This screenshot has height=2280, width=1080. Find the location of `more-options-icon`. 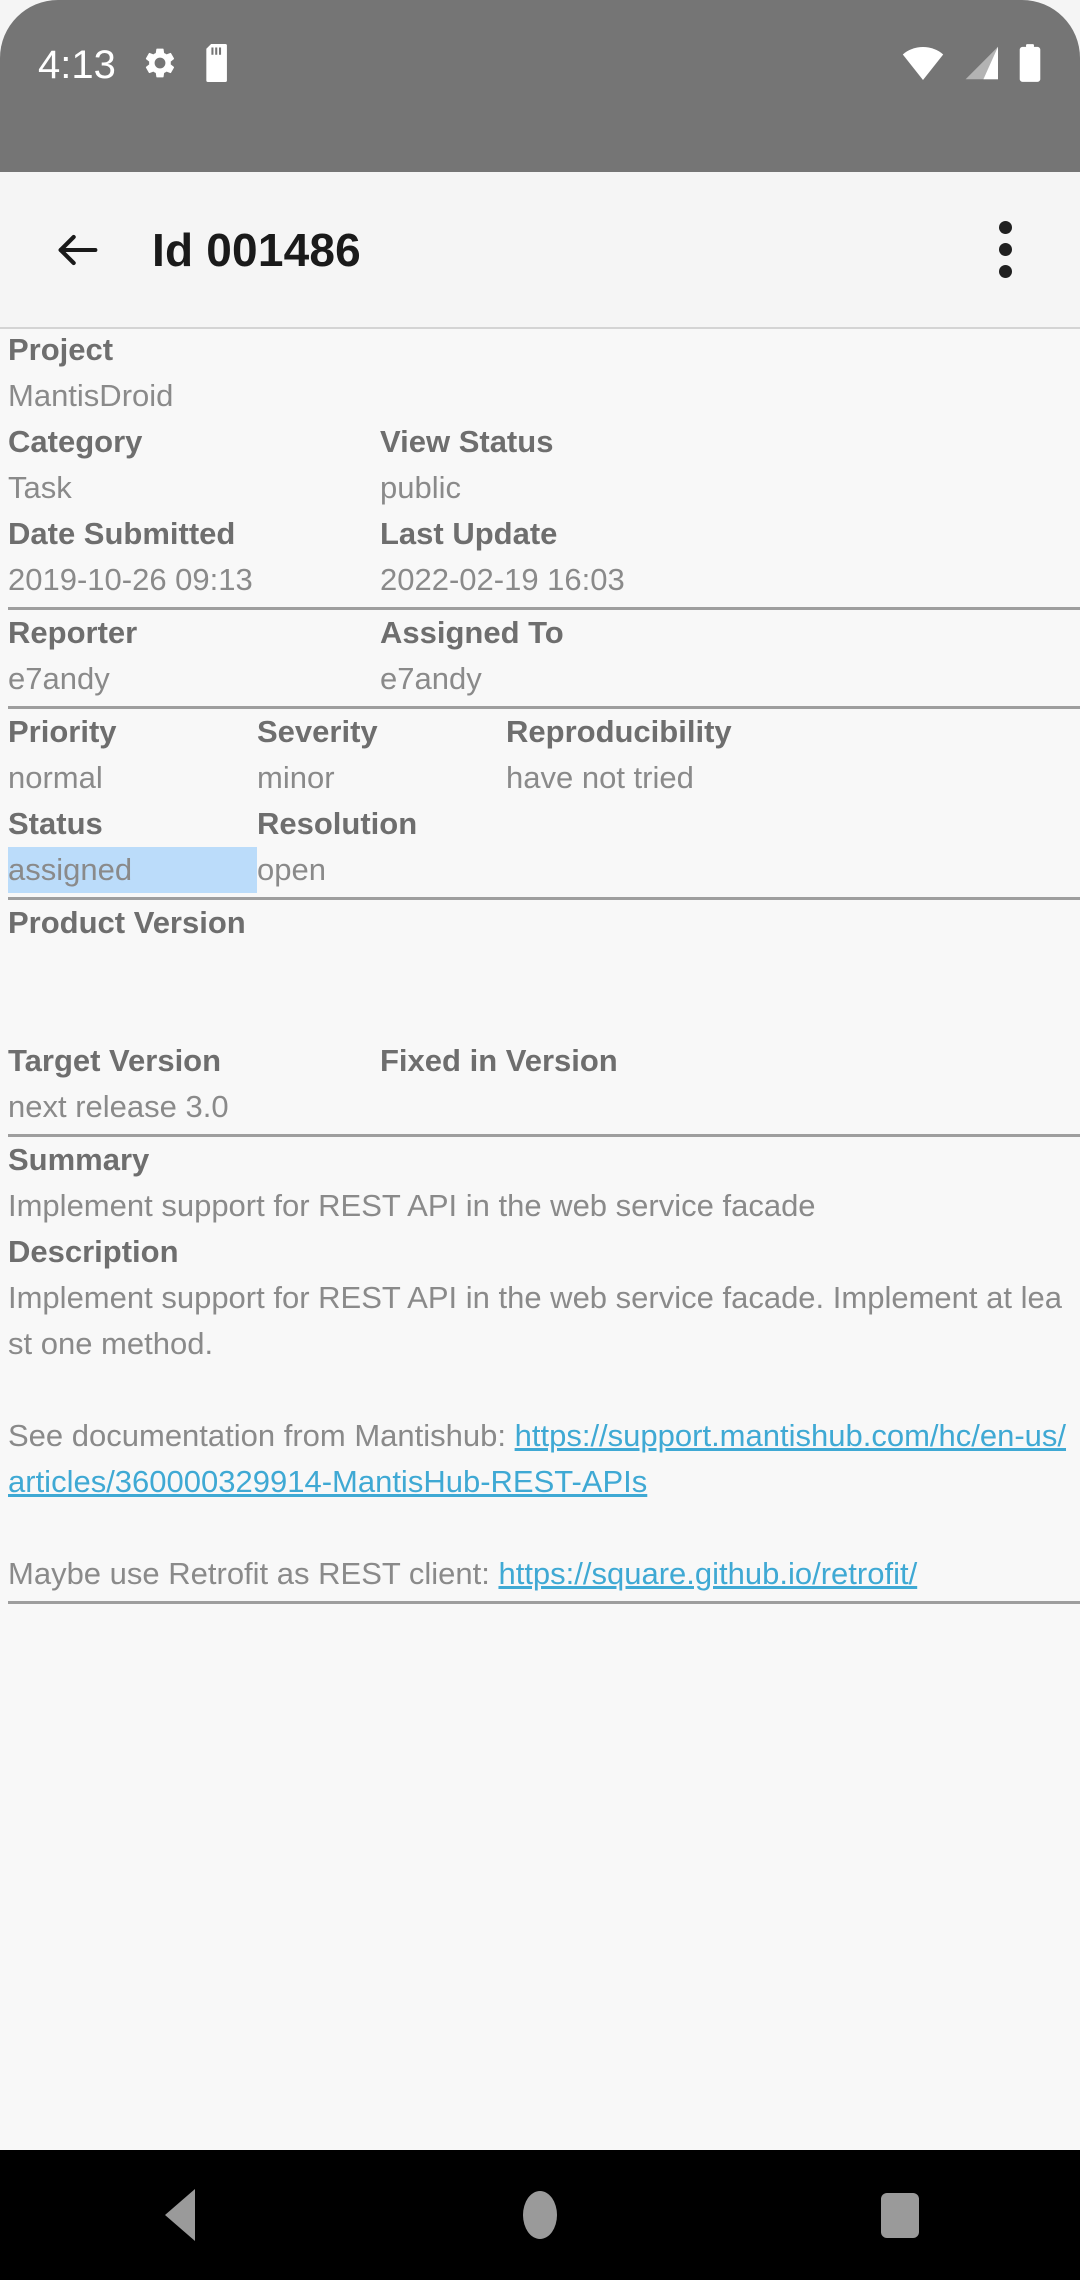

more-options-icon is located at coordinates (1005, 250).